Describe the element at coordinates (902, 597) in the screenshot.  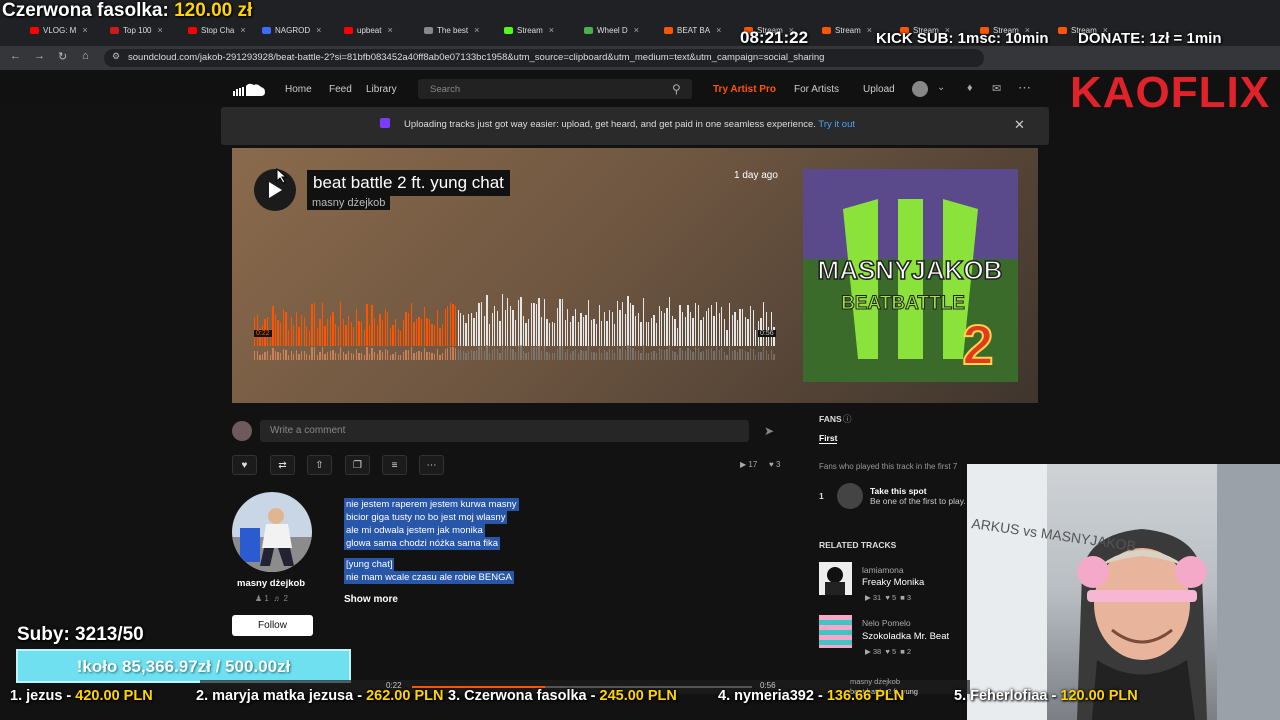
I see `comment-small-icon: ■` at that location.